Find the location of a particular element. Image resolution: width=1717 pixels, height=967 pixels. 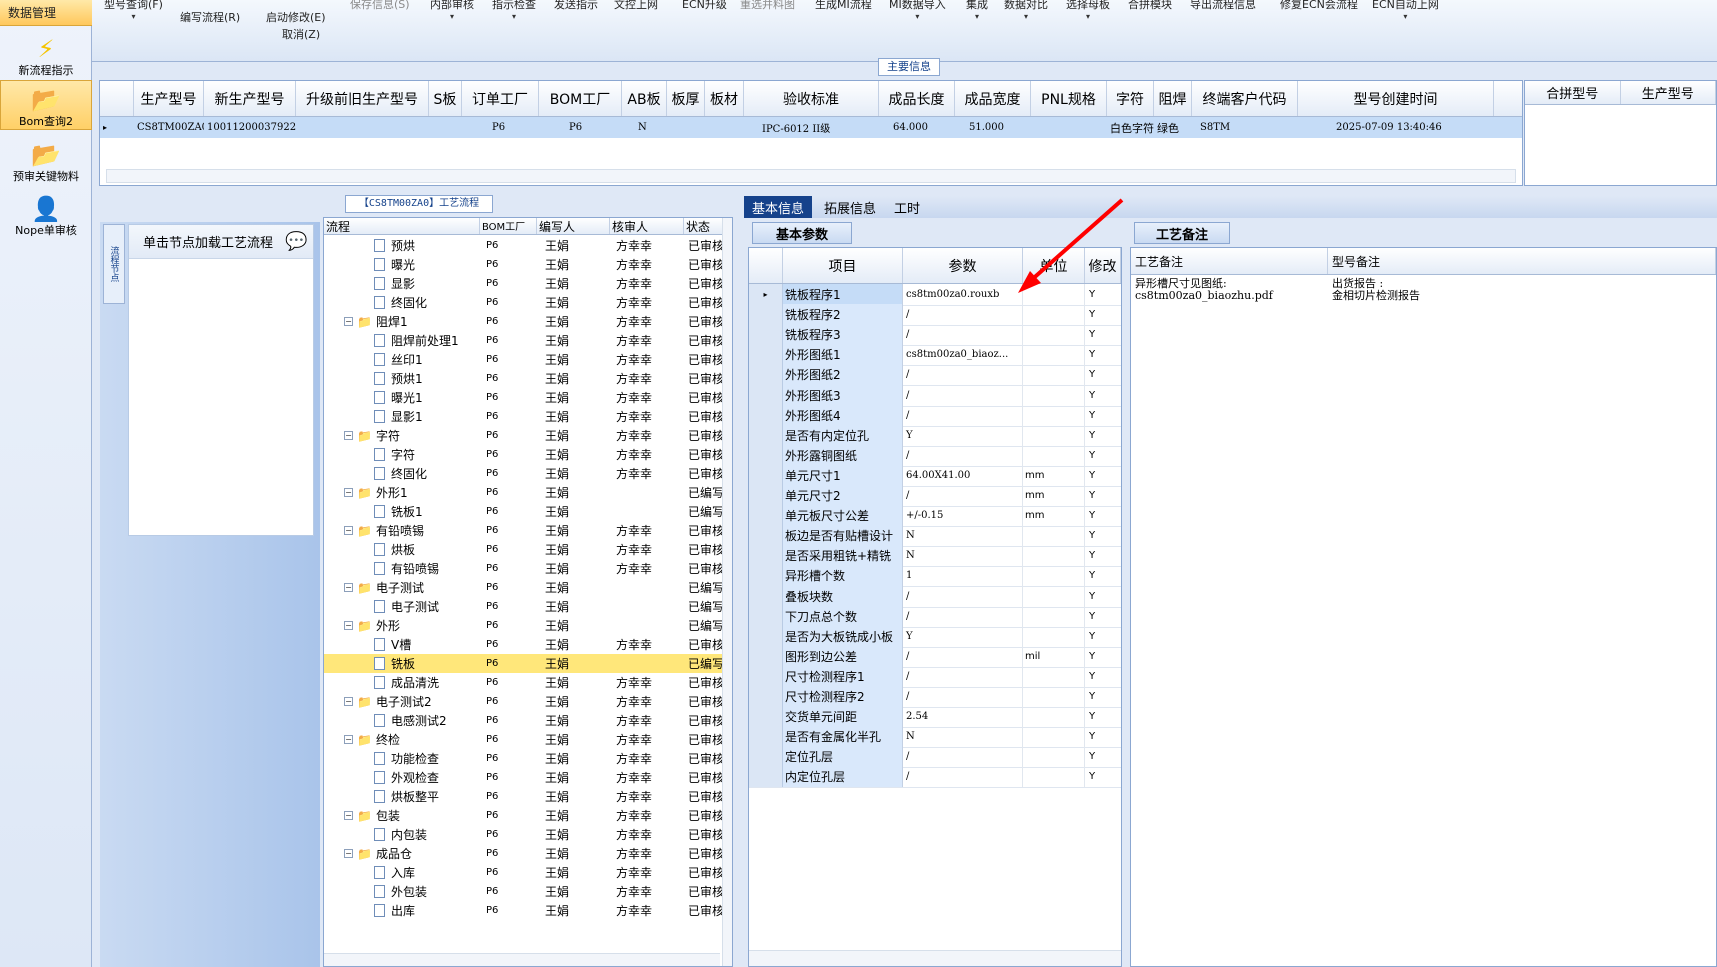

param-unit: mil is located at coordinates (1054, 656).